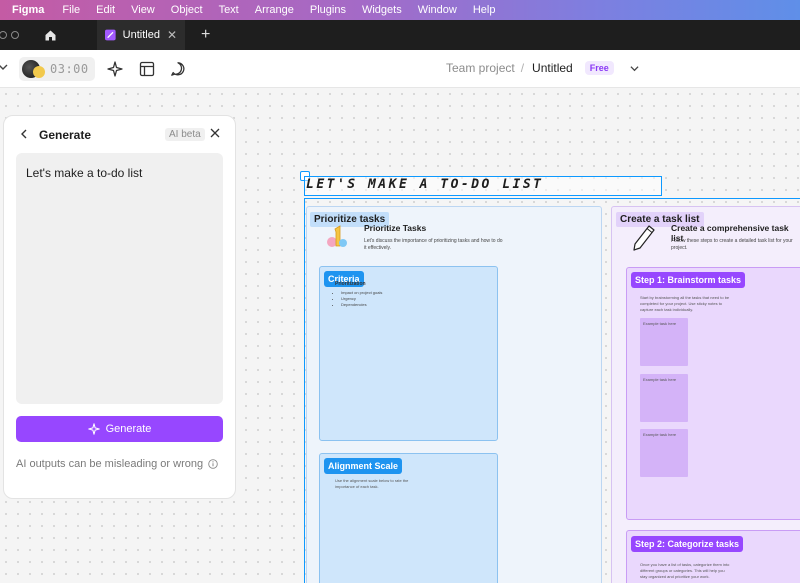 The width and height of the screenshot is (800, 583). I want to click on card-tag-alignment: Alignment Scale, so click(363, 466).